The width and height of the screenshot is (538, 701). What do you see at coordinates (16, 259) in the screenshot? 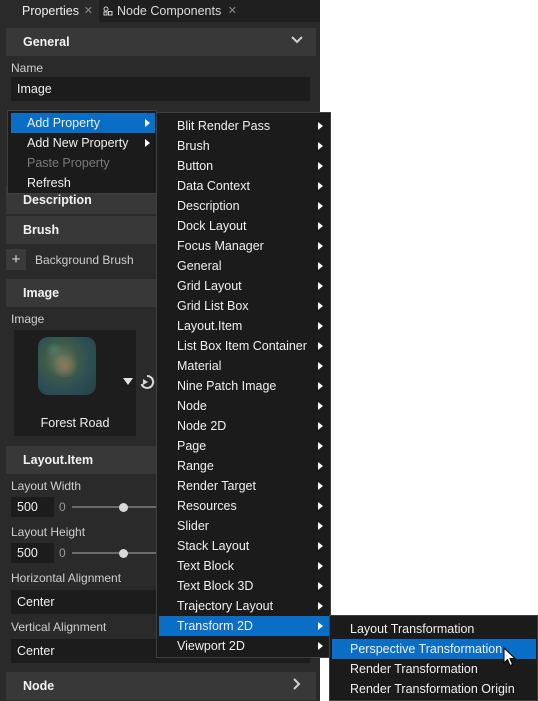
I see `add-background-brush-button: +` at bounding box center [16, 259].